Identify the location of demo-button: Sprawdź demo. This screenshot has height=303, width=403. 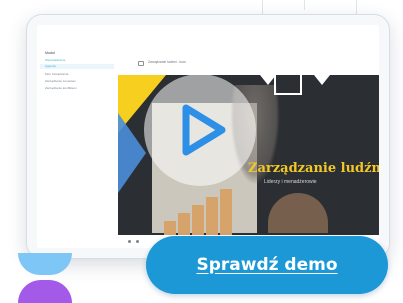
(267, 265).